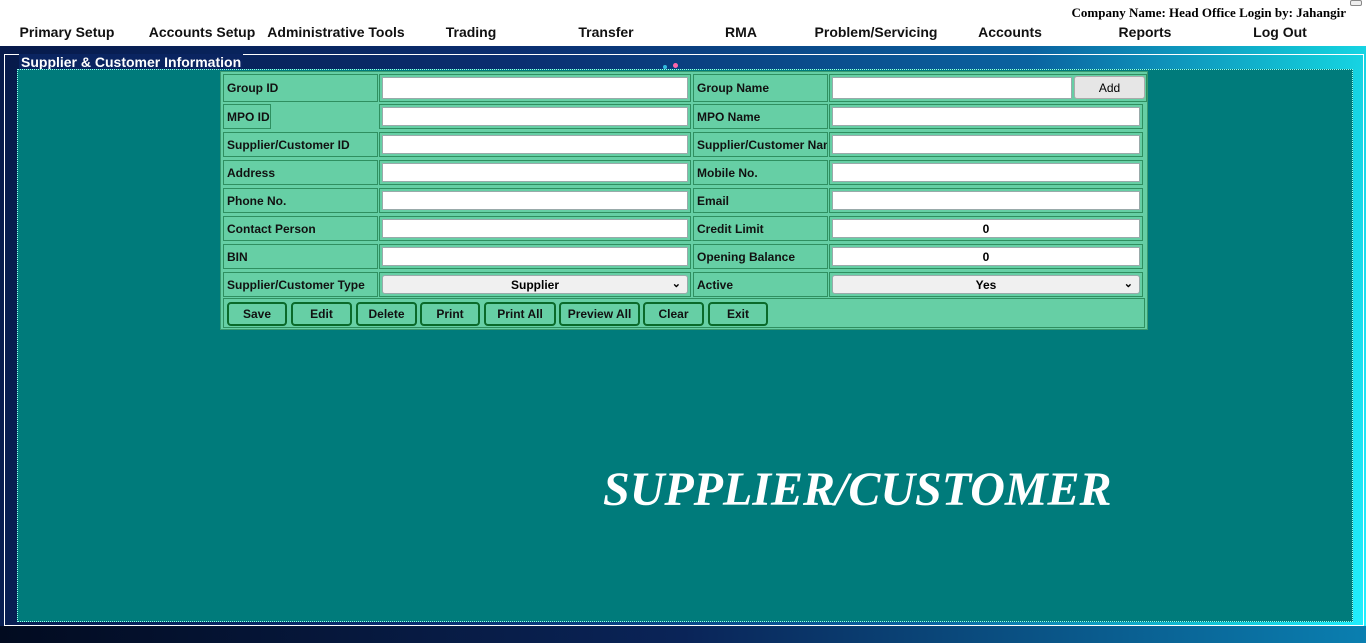  Describe the element at coordinates (760, 116) in the screenshot. I see `label-mpo-name: MPO Name` at that location.